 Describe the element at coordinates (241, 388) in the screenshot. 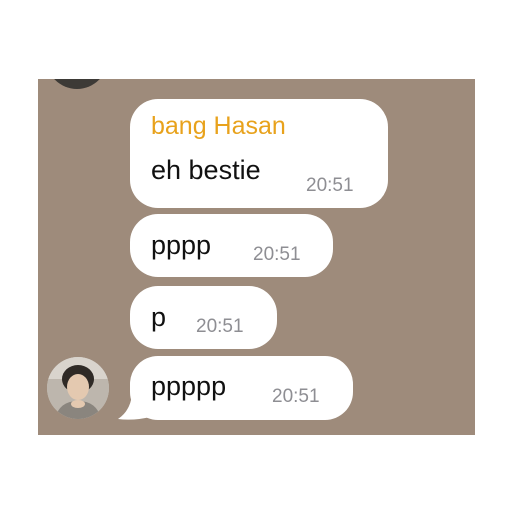

I see `message-bubble: ppppp 20:51` at that location.